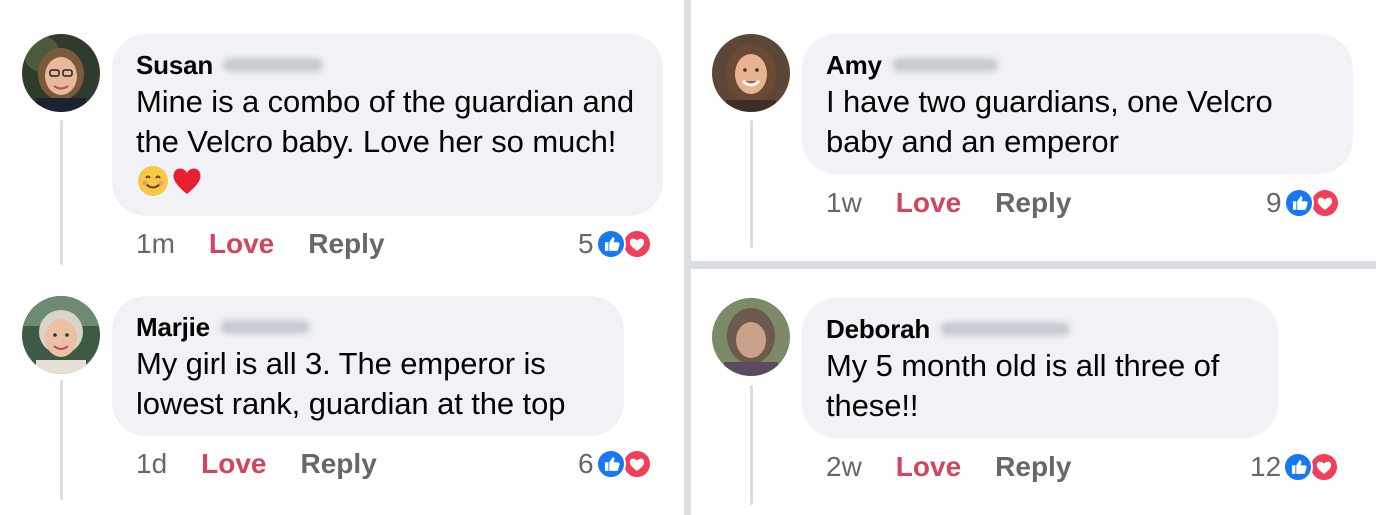 The height and width of the screenshot is (515, 1376). Describe the element at coordinates (844, 203) in the screenshot. I see `comment-time: 1w` at that location.